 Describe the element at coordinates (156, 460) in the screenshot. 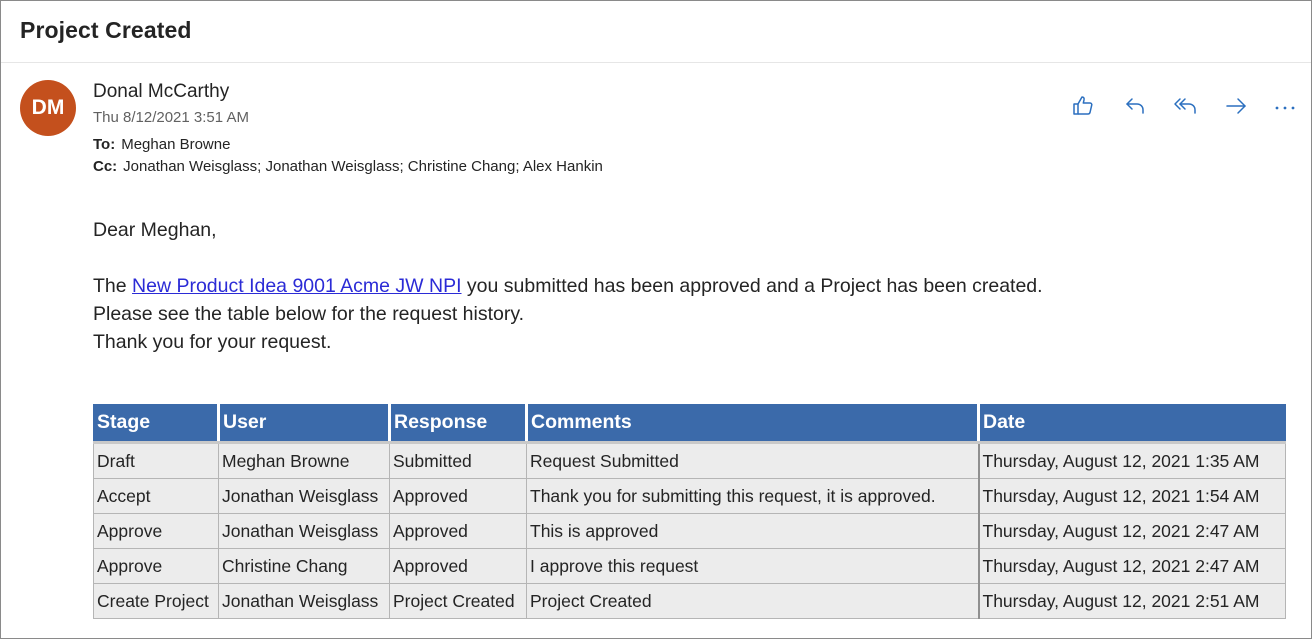

I see `cell-stage: Draft` at that location.